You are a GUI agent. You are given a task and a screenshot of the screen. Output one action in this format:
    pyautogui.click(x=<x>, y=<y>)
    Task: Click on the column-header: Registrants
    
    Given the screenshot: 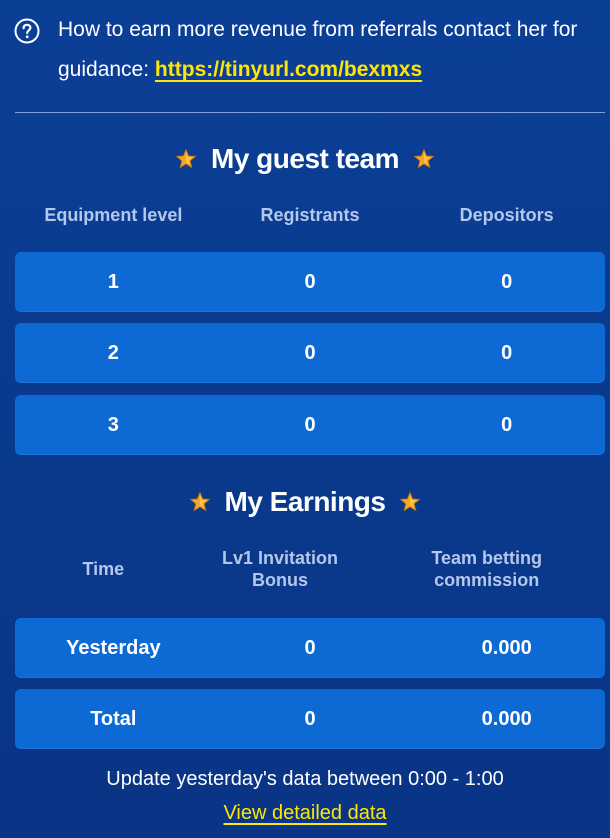 What is the action you would take?
    pyautogui.click(x=310, y=215)
    